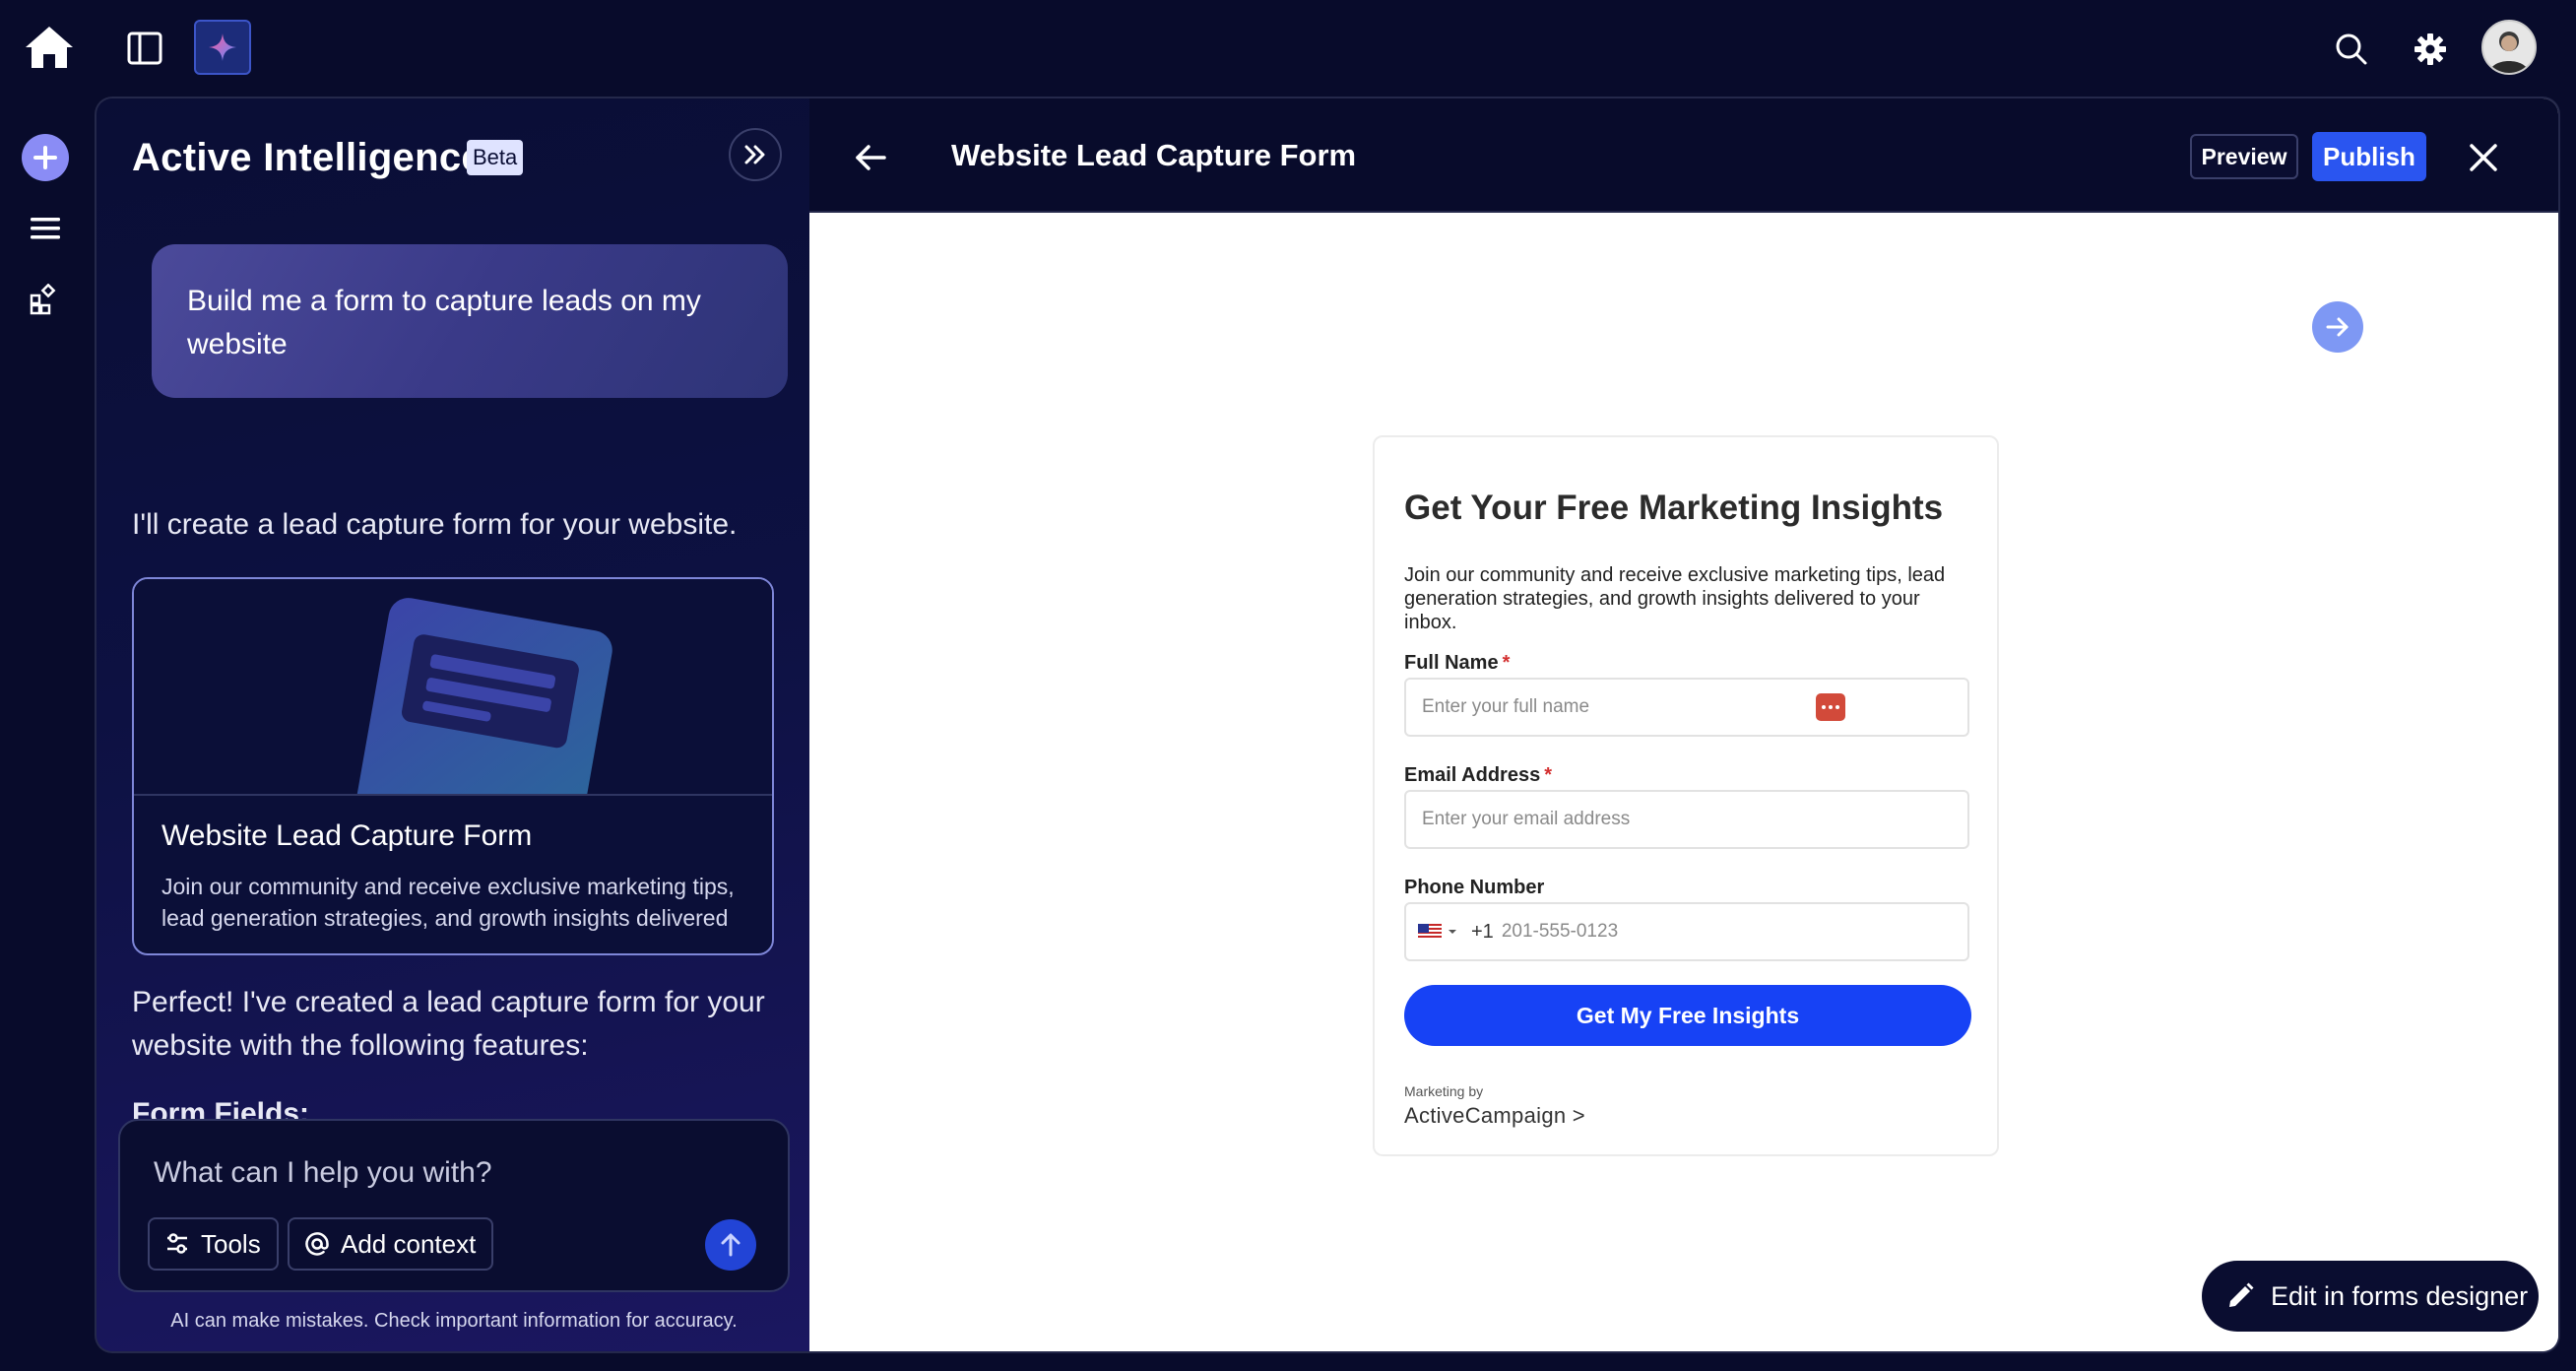  I want to click on email-placeholder: Enter your email address, so click(1526, 819).